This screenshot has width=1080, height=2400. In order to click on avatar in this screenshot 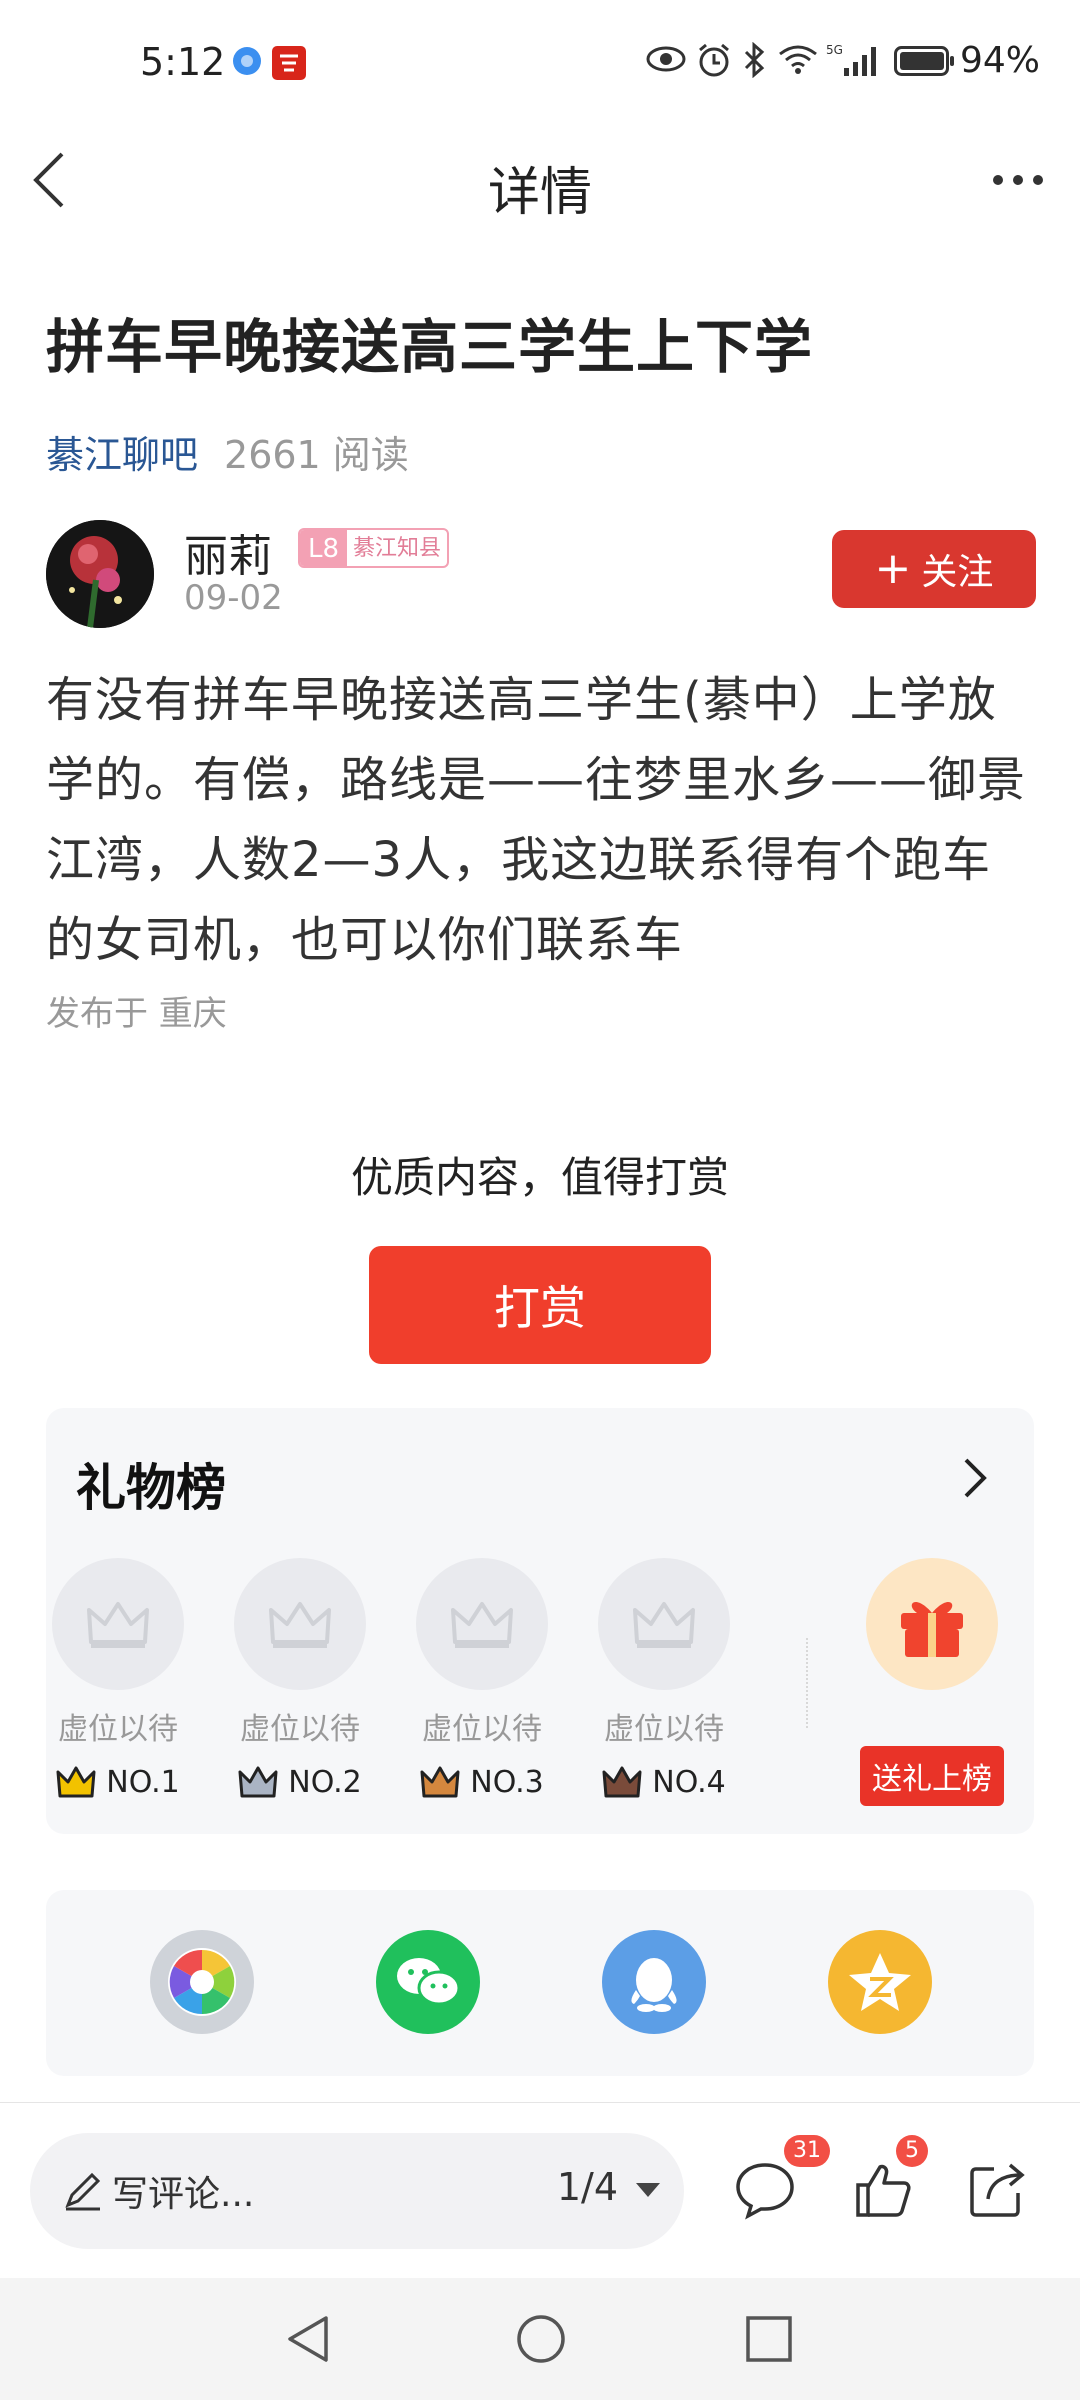, I will do `click(100, 574)`.